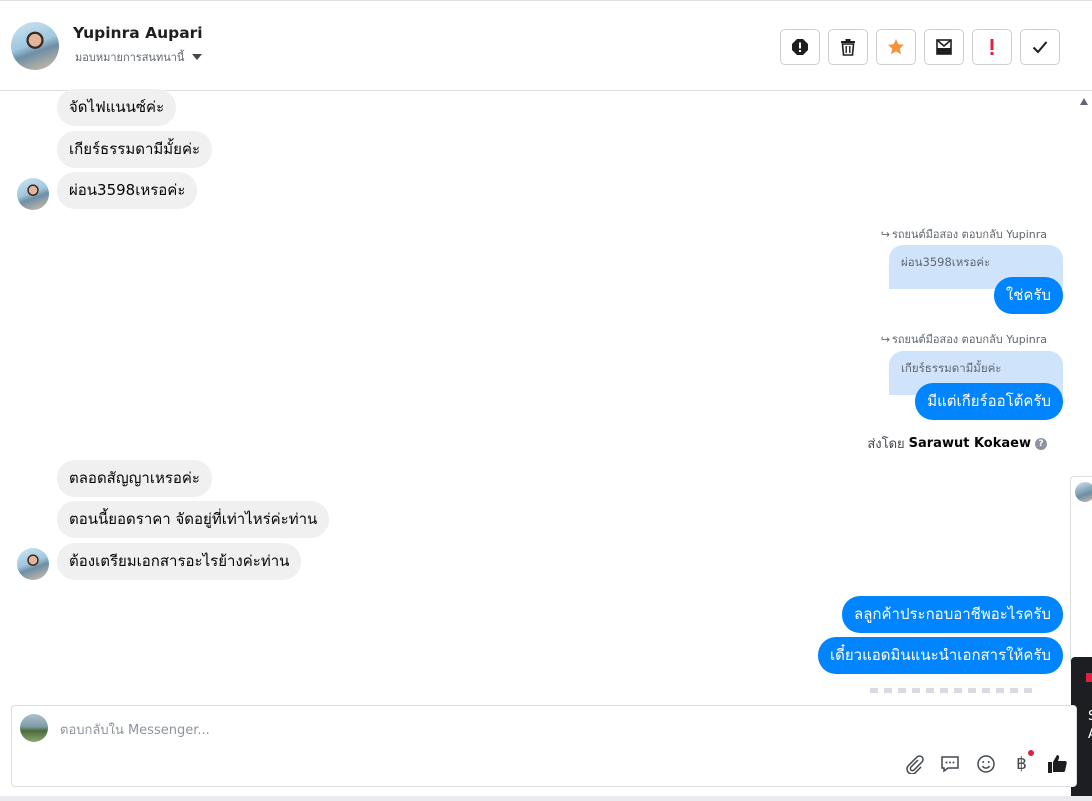 Image resolution: width=1092 pixels, height=801 pixels. I want to click on baht-icon: ฿, so click(1021, 763).